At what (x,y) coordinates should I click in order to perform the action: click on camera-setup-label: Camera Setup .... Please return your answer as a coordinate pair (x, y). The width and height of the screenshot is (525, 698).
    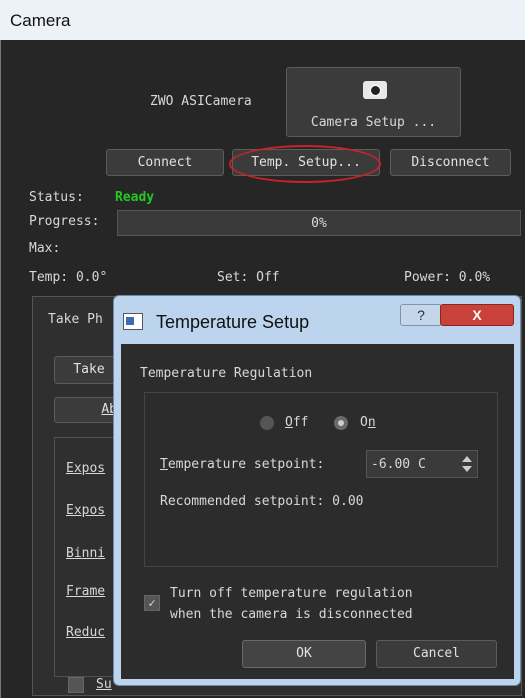
    Looking at the image, I should click on (373, 122).